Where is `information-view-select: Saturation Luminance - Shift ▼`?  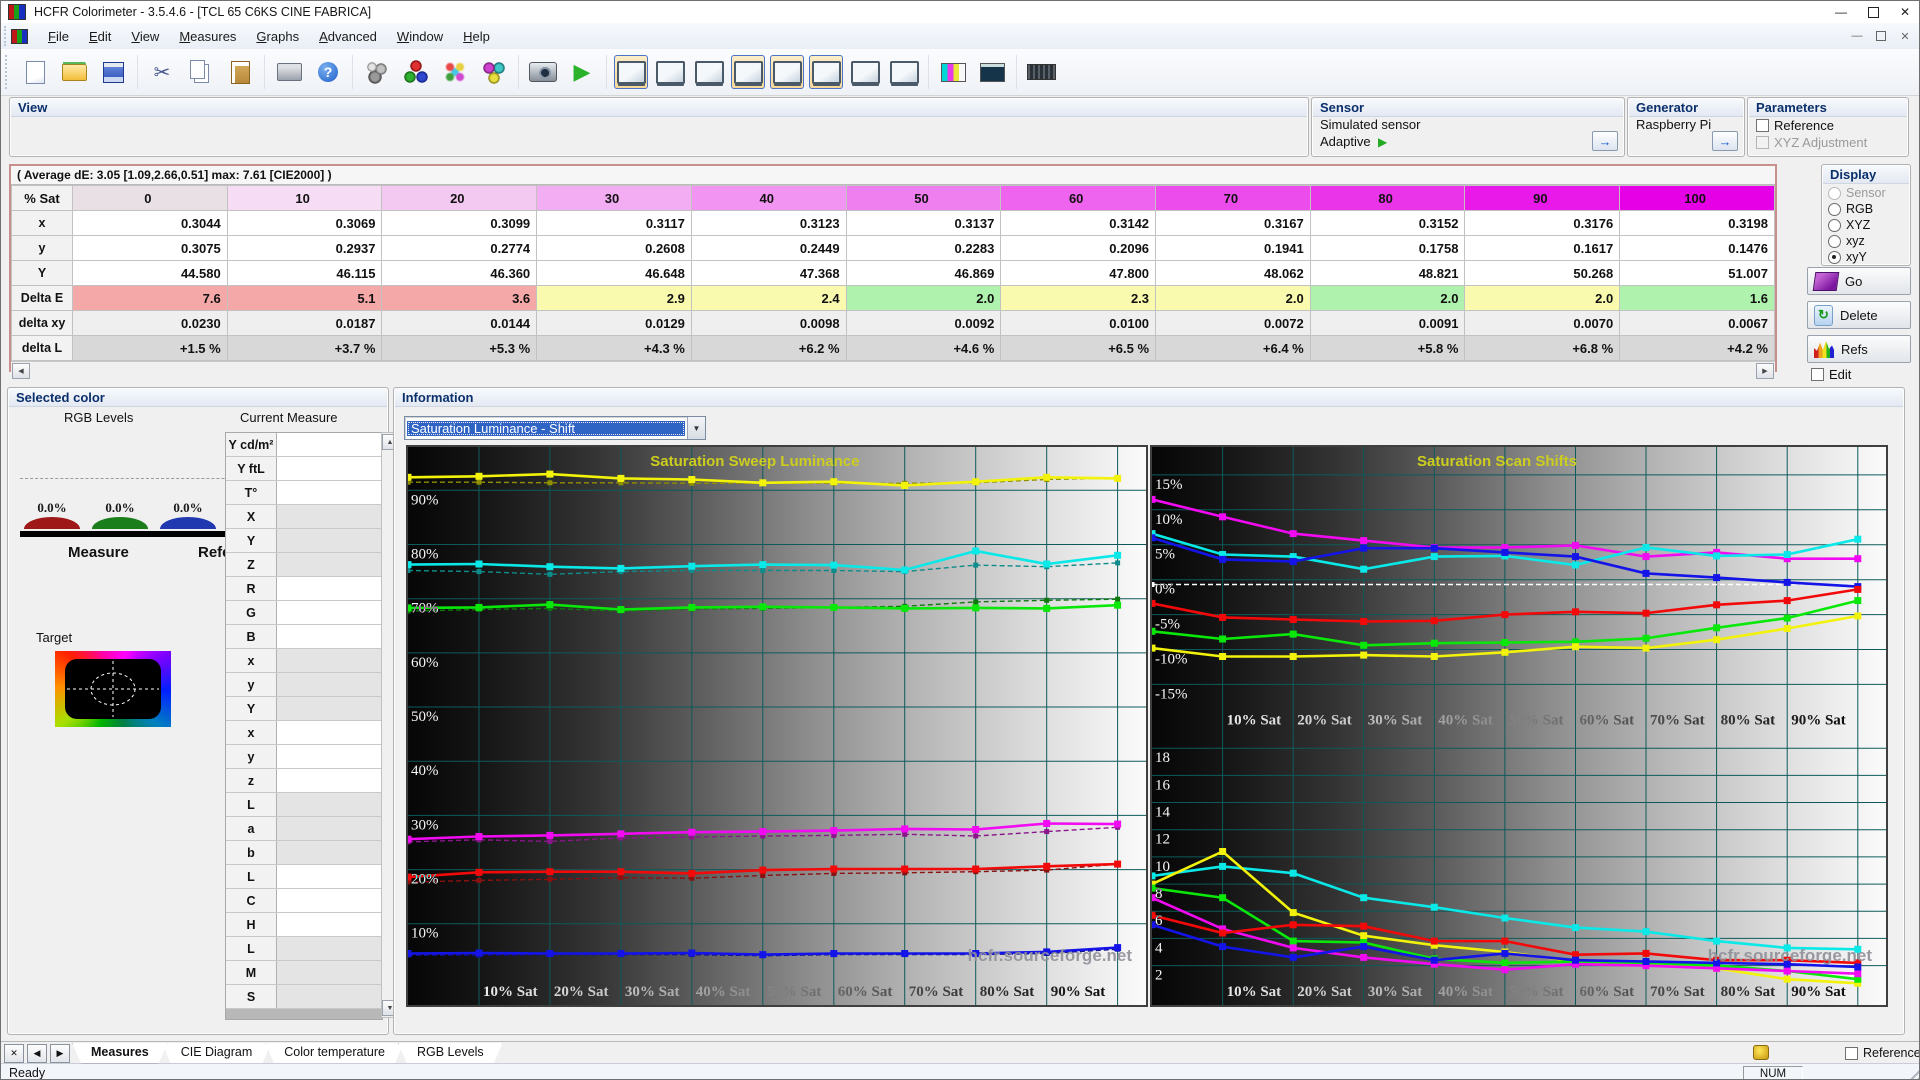
information-view-select: Saturation Luminance - Shift ▼ is located at coordinates (555, 428).